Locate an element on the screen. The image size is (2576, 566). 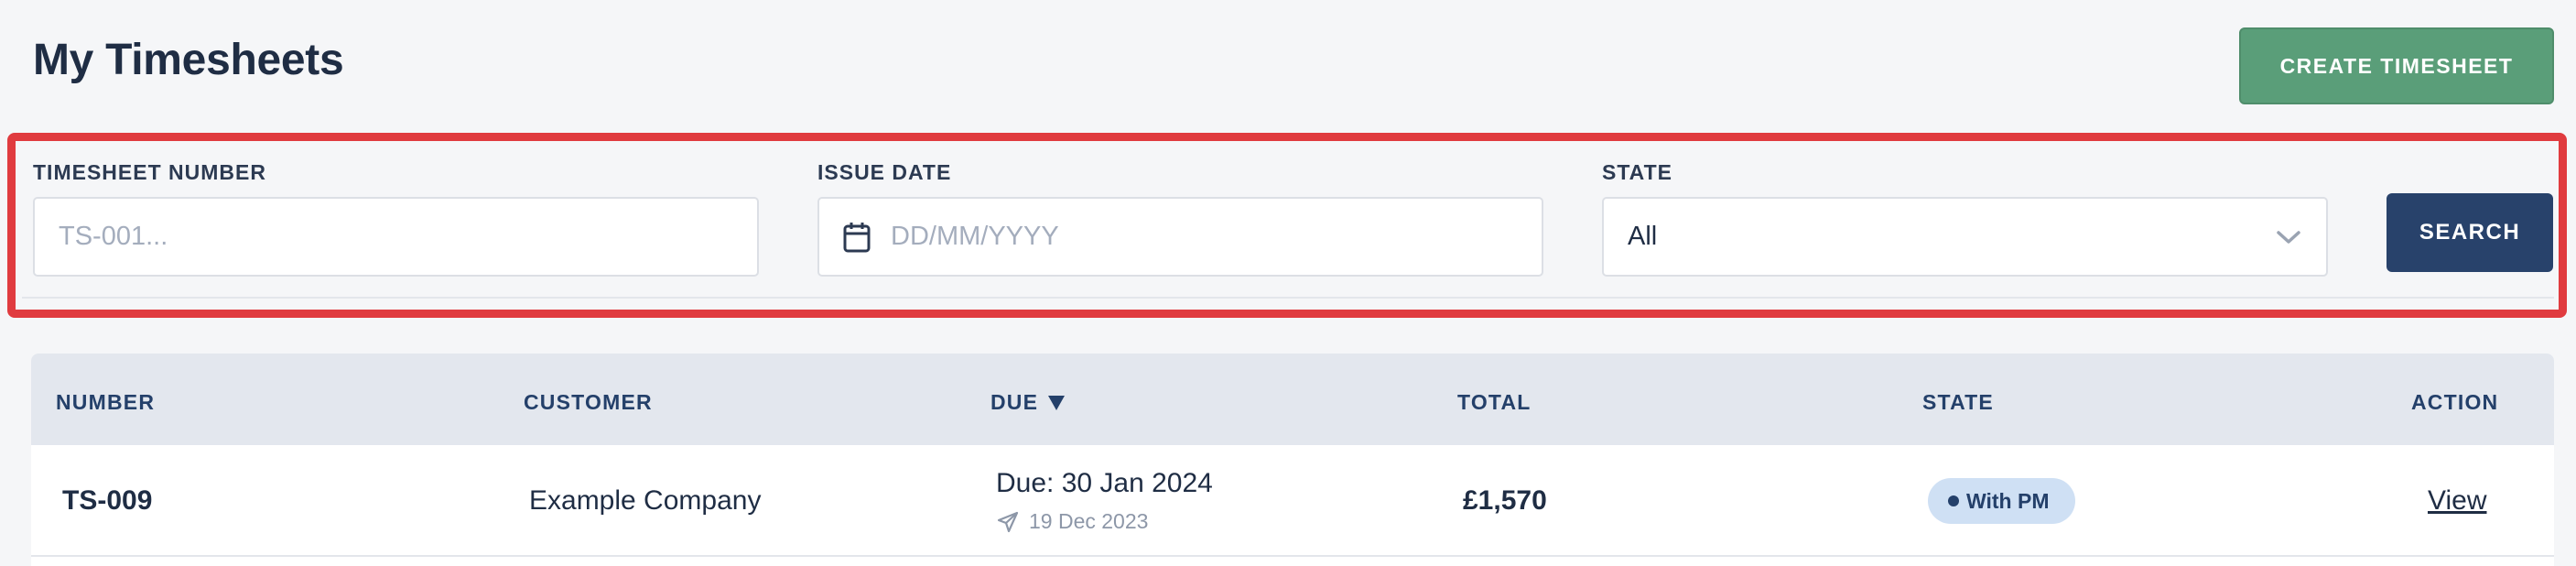
page-title: My Timesheets is located at coordinates (188, 60).